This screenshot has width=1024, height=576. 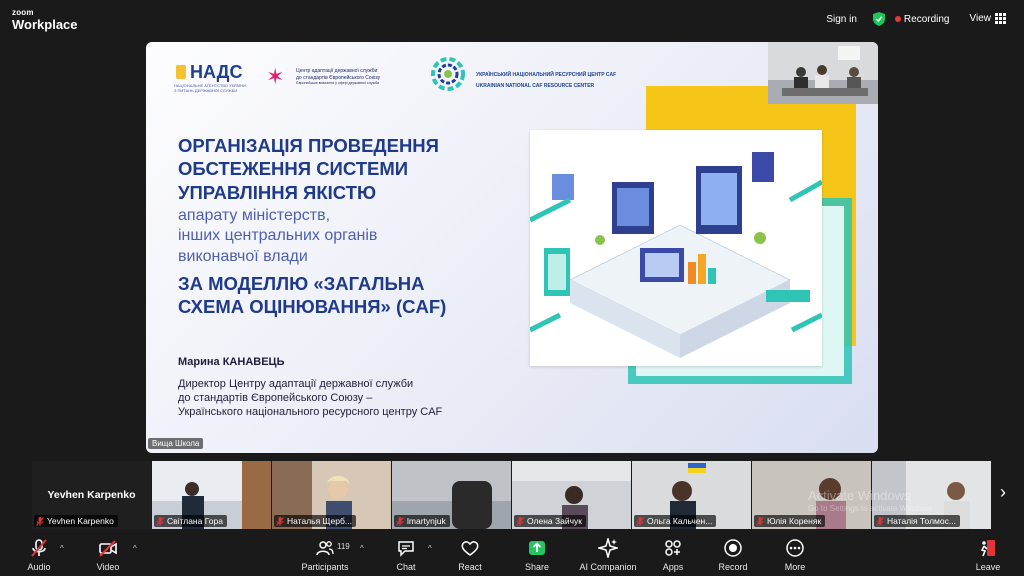 I want to click on ai-companion-button: AI Companion, so click(x=608, y=555).